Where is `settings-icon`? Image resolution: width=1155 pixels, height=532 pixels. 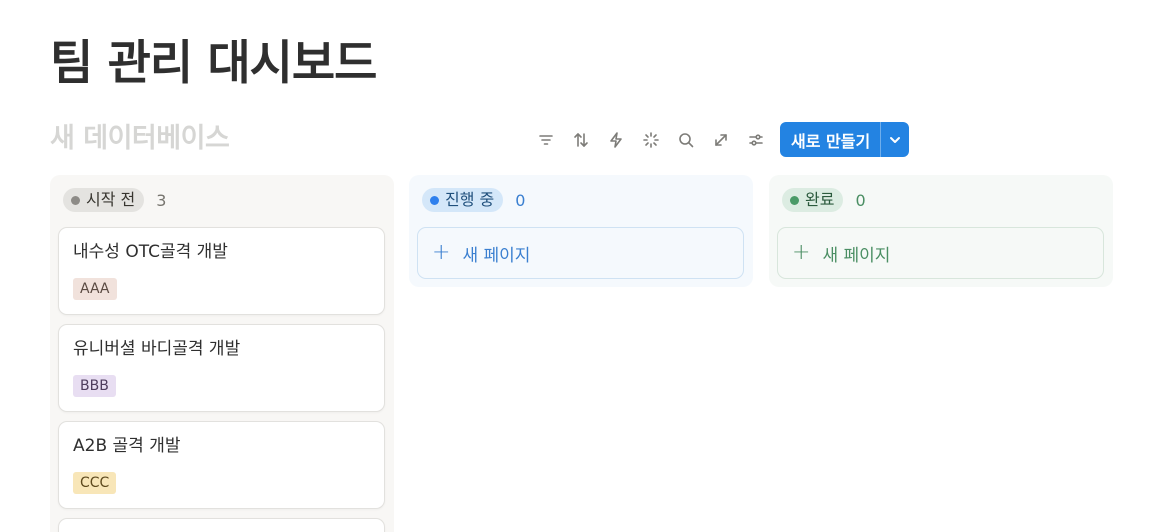
settings-icon is located at coordinates (755, 139).